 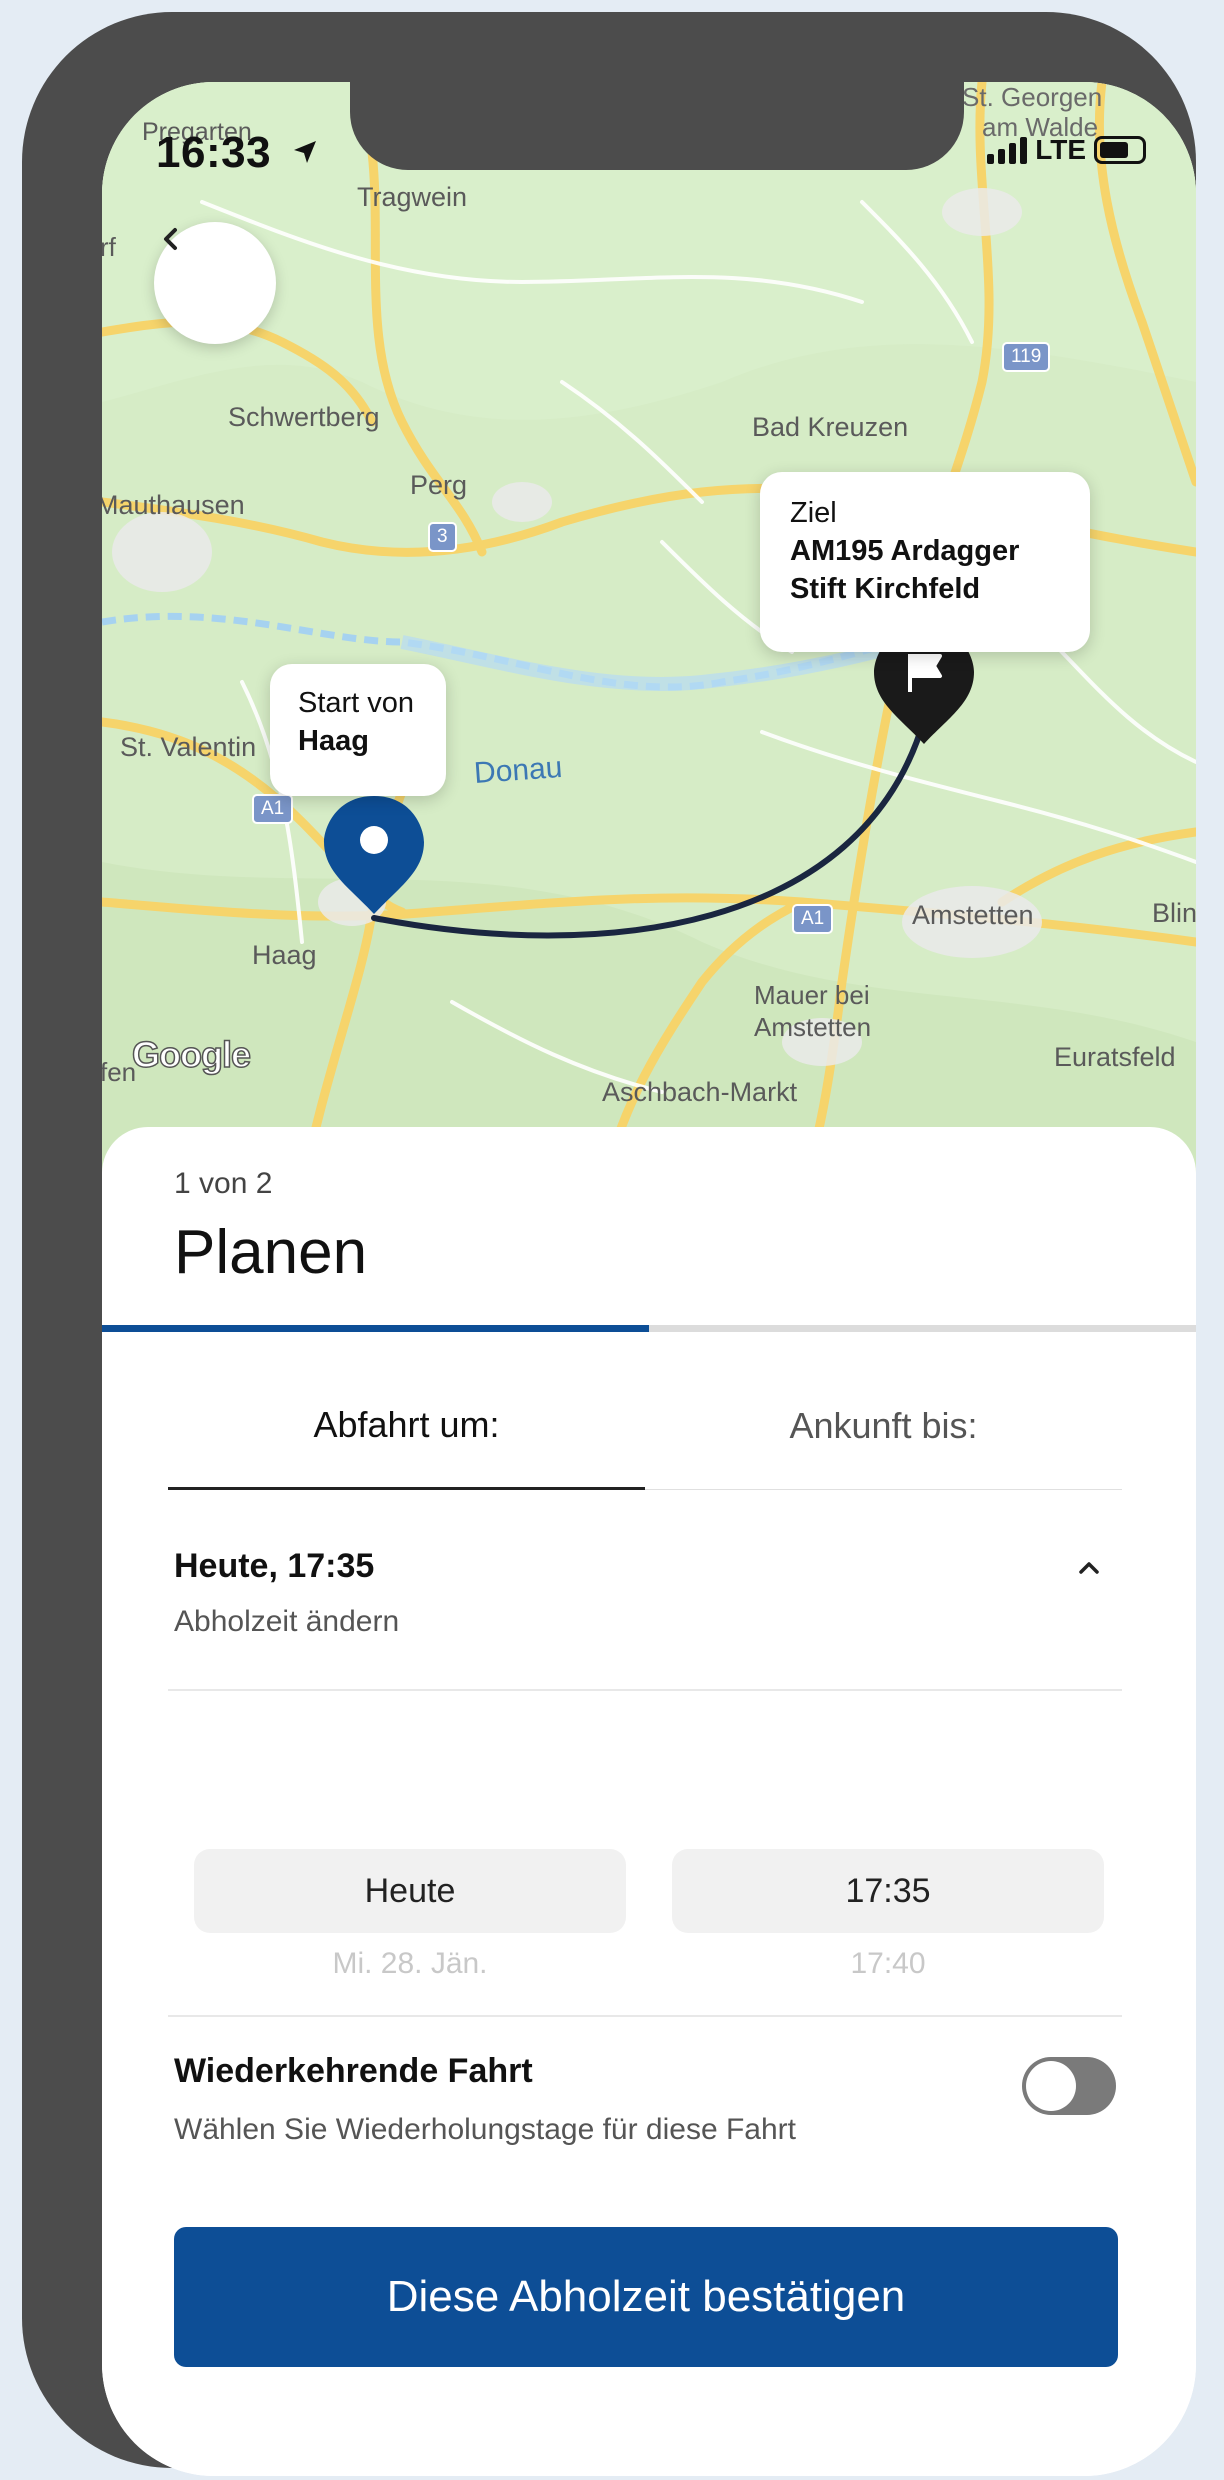 What do you see at coordinates (109, 247) in the screenshot?
I see `map-label-rf: rf` at bounding box center [109, 247].